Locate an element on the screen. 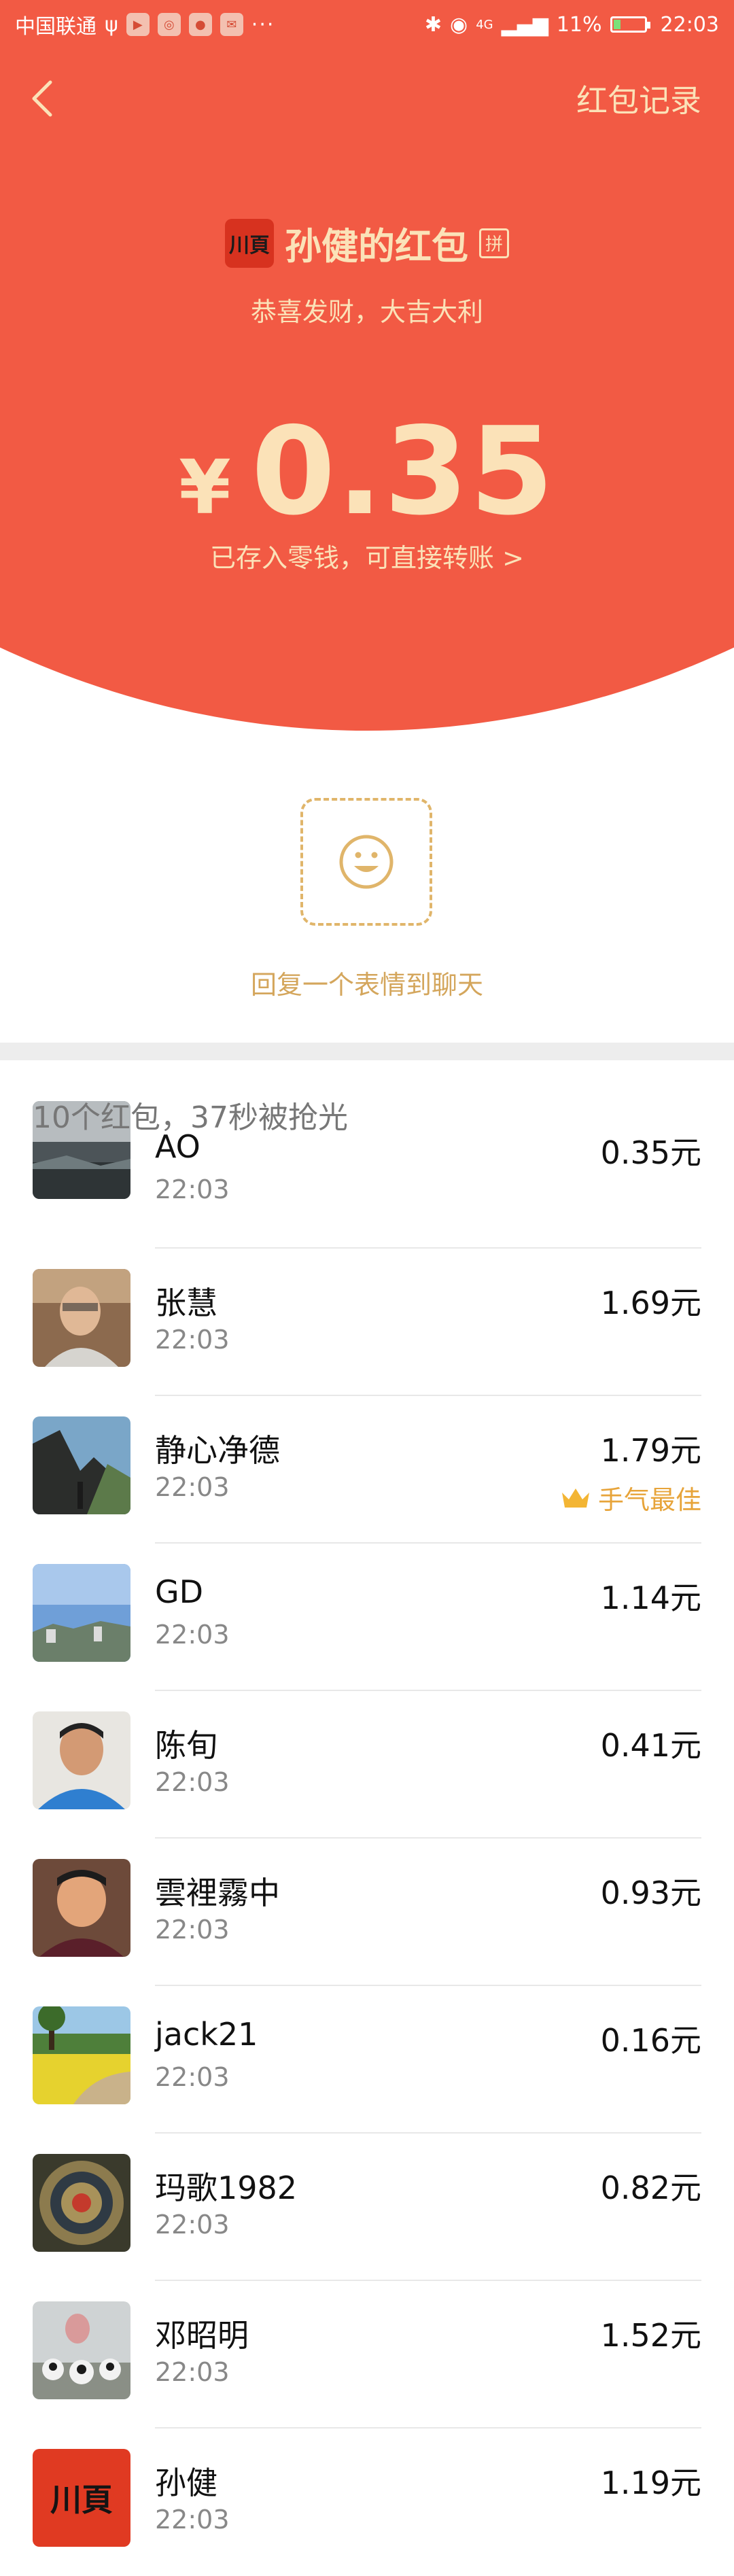 Image resolution: width=734 pixels, height=2576 pixels. usb-icon: ψ is located at coordinates (111, 24).